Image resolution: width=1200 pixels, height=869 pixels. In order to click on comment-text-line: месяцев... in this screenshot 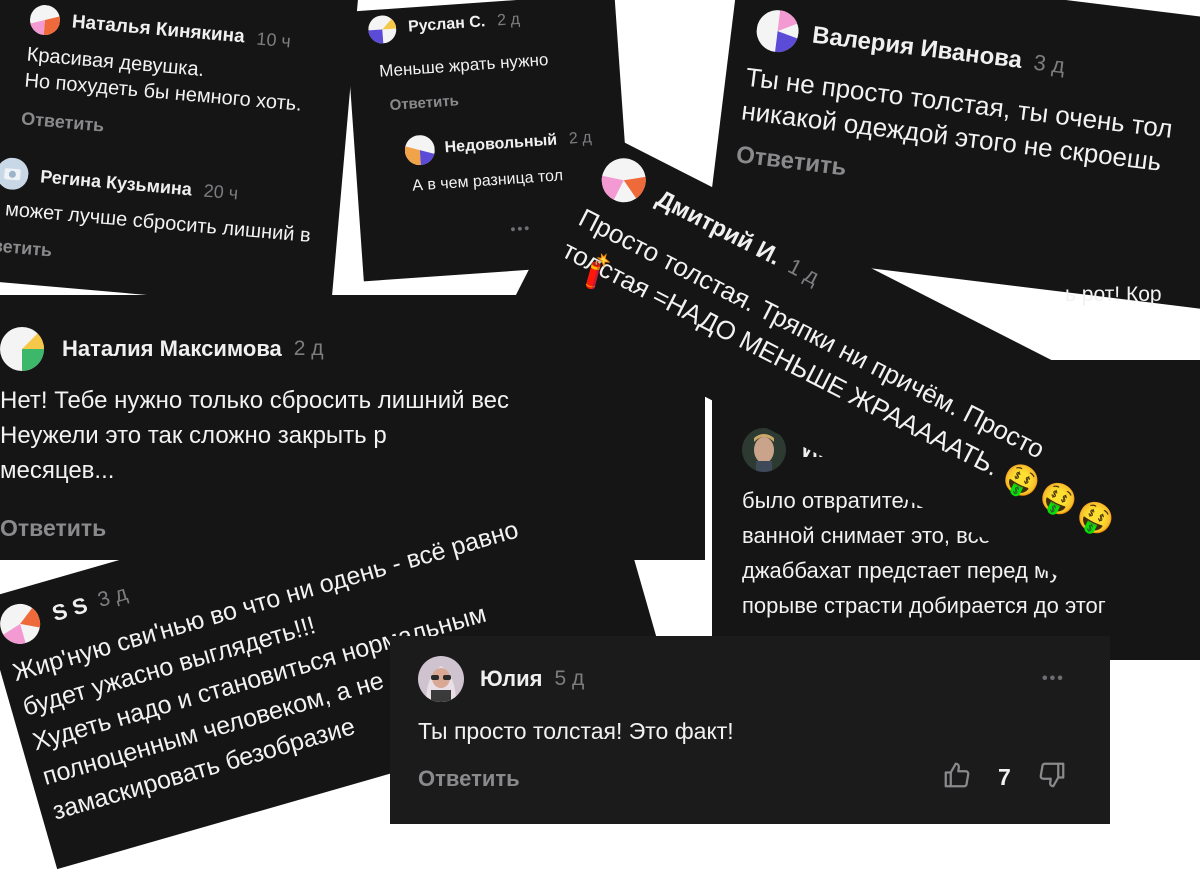, I will do `click(57, 470)`.